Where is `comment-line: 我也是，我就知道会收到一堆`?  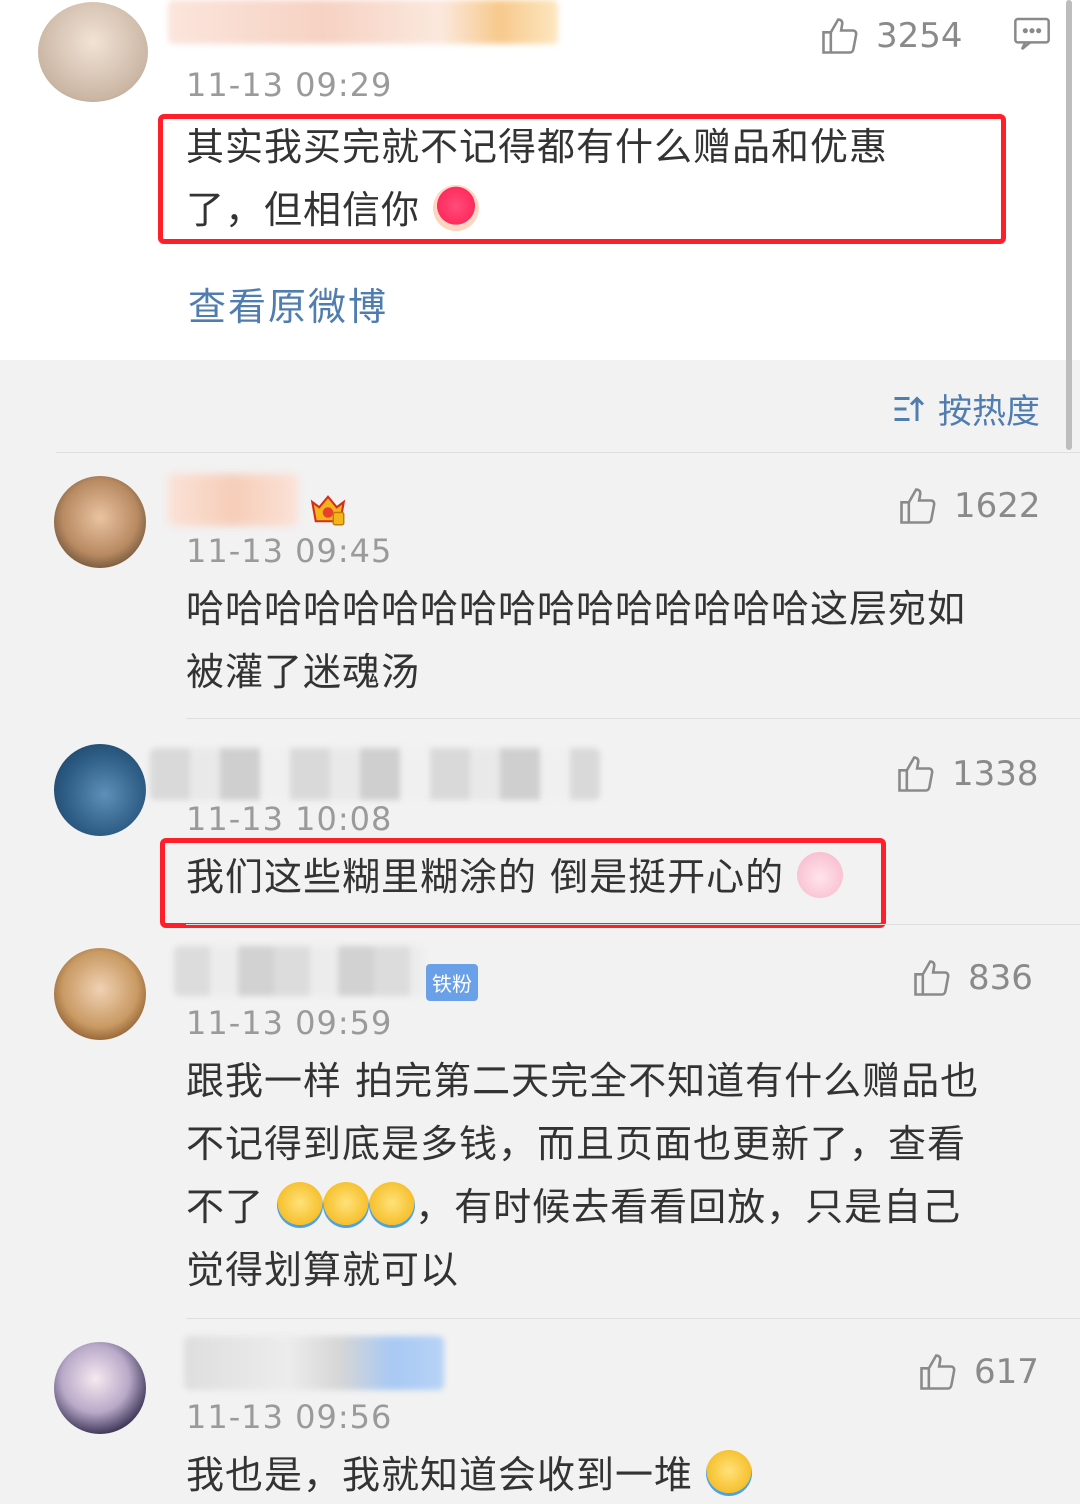 comment-line: 我也是，我就知道会收到一堆 is located at coordinates (440, 1475).